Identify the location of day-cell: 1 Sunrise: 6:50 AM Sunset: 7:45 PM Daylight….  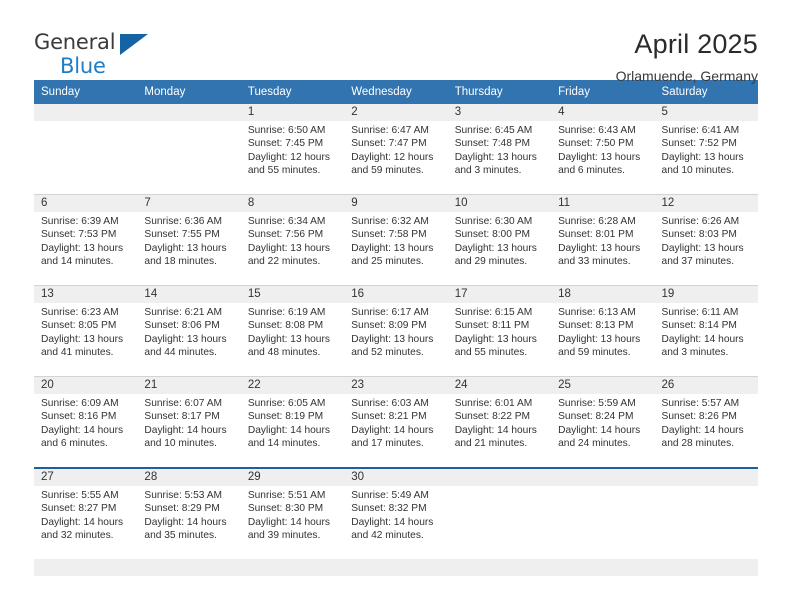
(292, 149).